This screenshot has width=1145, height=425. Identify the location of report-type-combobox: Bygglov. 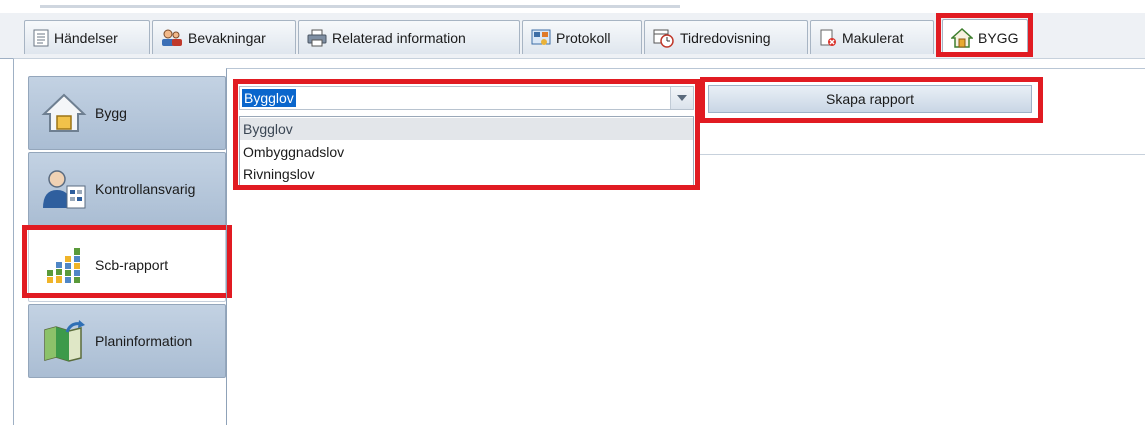
(466, 98).